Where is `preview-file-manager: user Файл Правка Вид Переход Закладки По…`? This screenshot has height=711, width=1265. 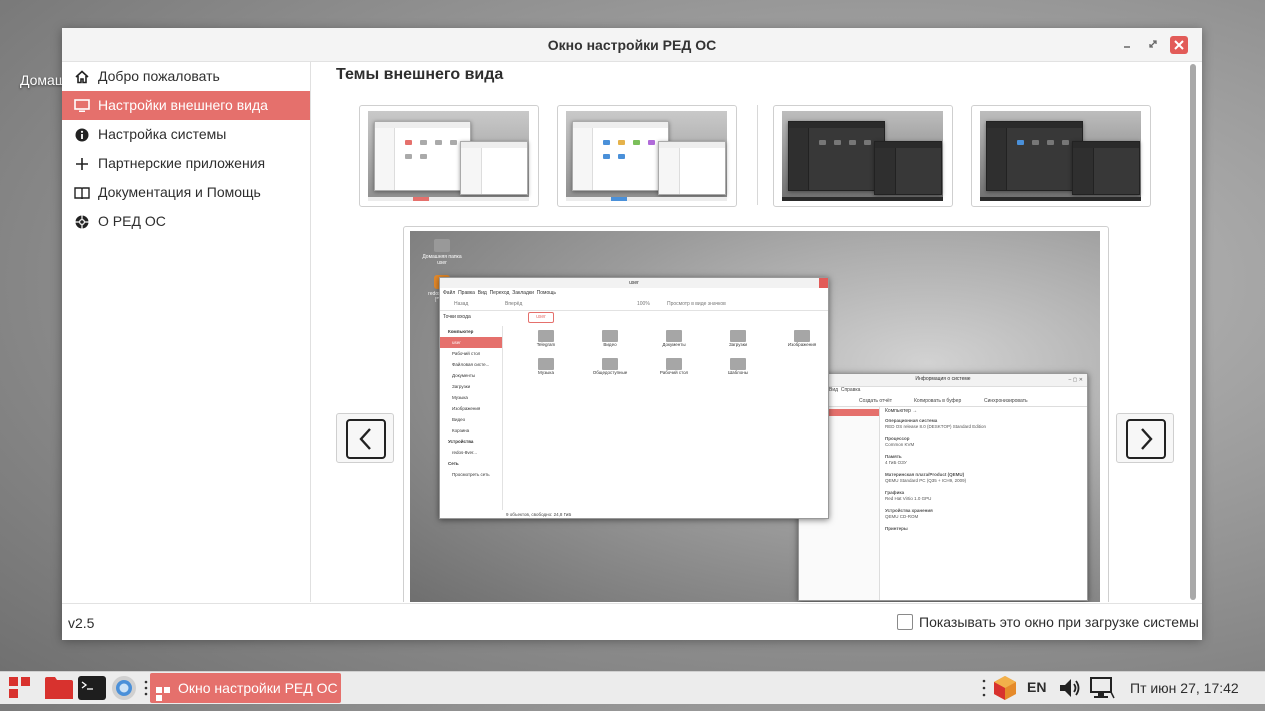 preview-file-manager: user Файл Правка Вид Переход Закладки По… is located at coordinates (634, 398).